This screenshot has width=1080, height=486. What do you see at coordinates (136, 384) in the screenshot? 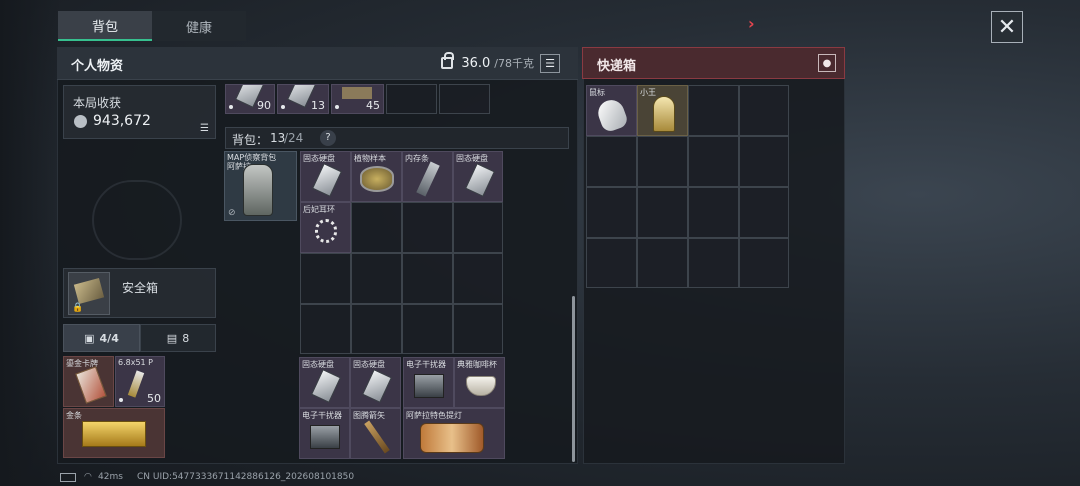
I see `ammo-image` at bounding box center [136, 384].